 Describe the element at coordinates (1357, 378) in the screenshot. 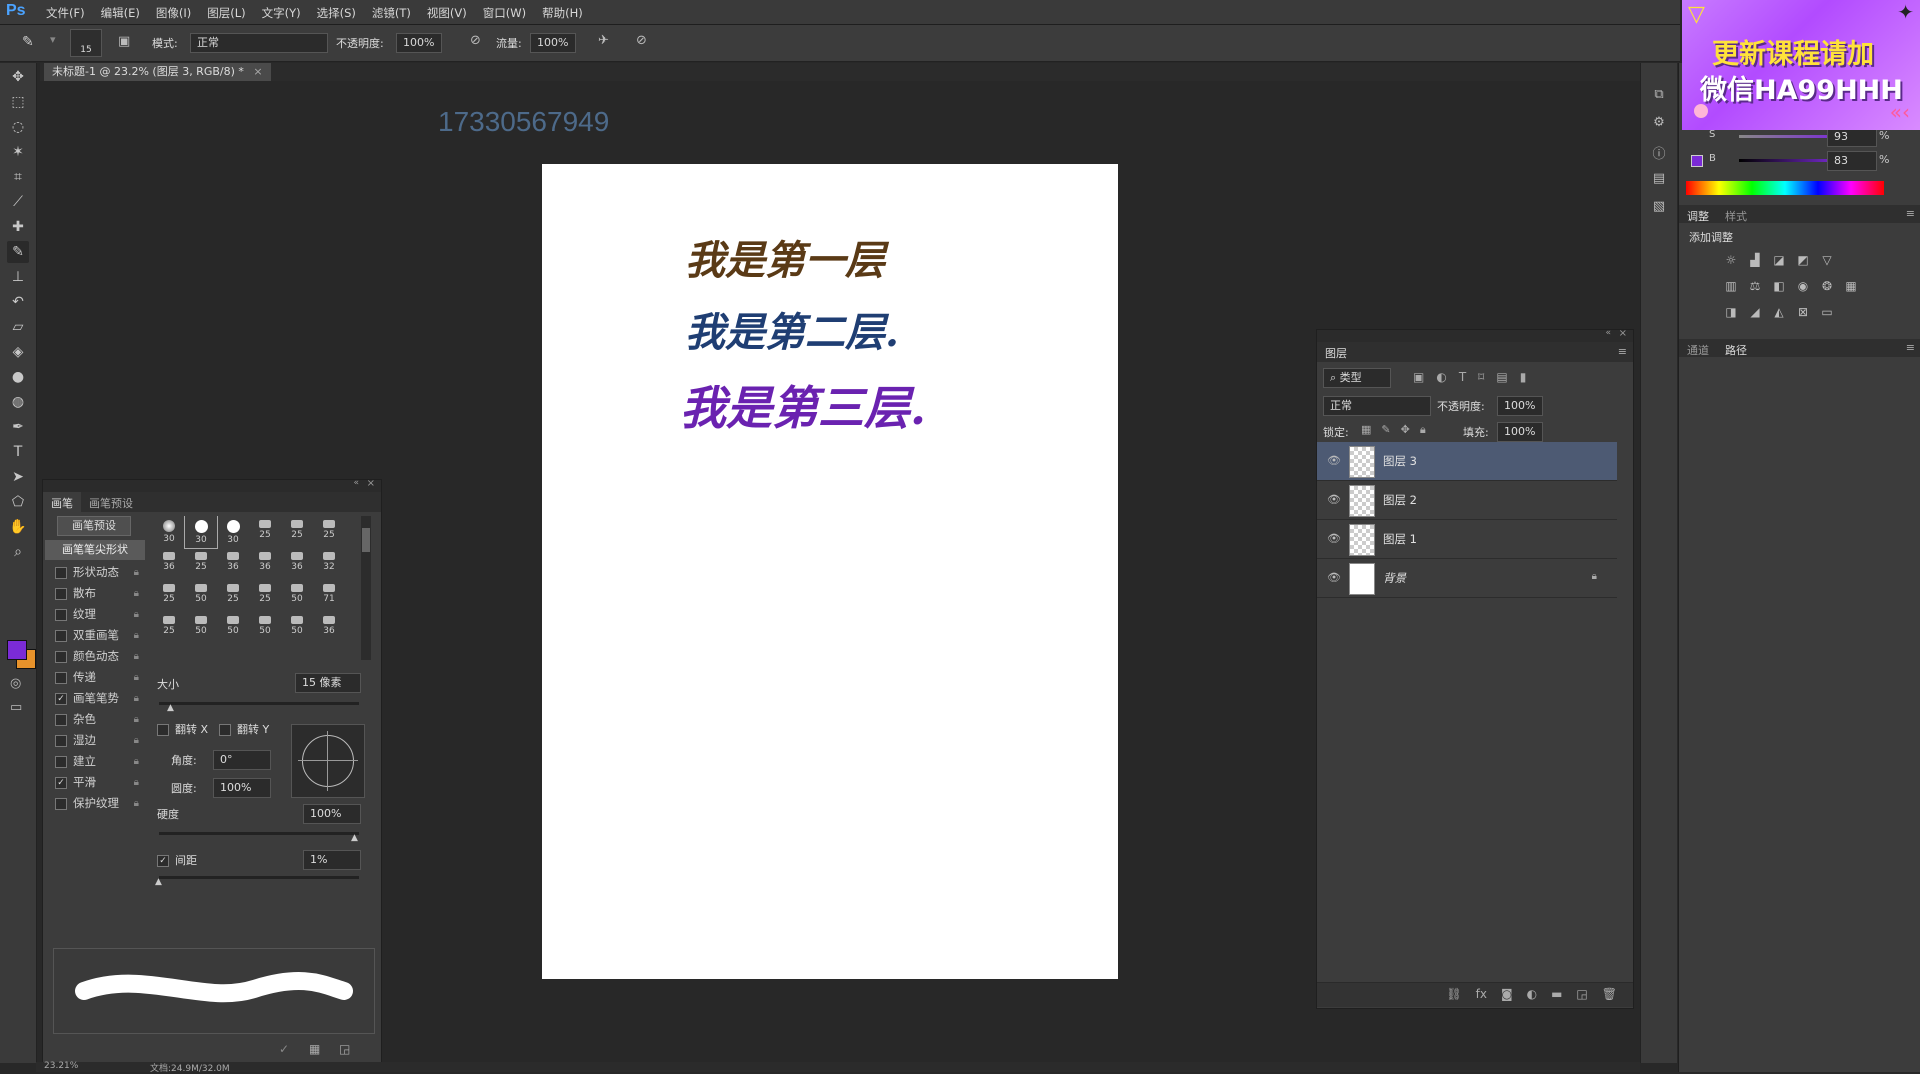

I see `filter-kind-select: ⌕ 类型` at that location.